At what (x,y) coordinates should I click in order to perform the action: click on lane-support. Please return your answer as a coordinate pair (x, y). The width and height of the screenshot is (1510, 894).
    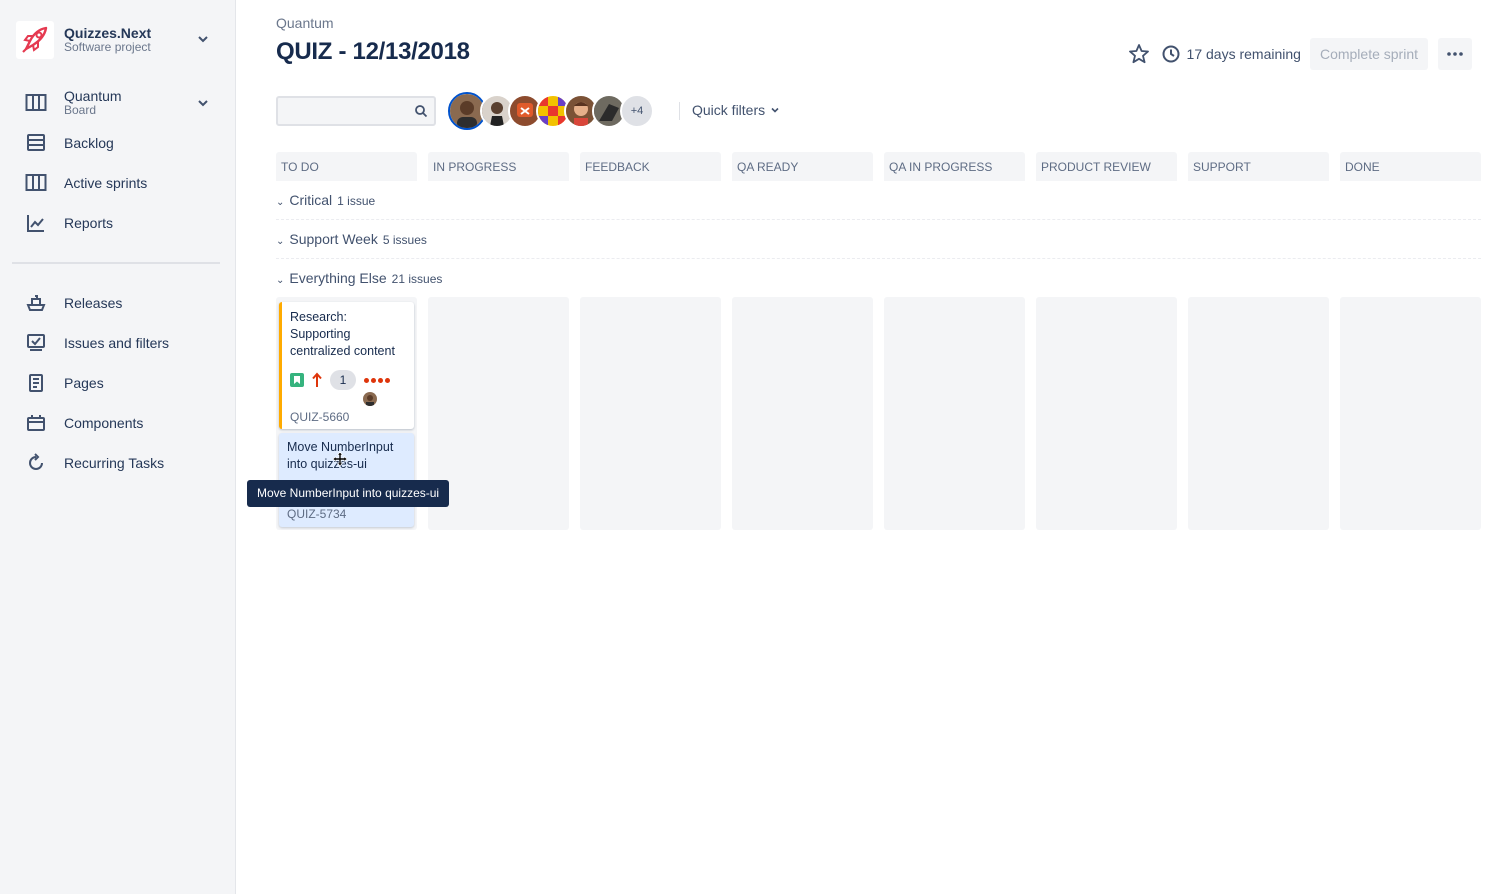
    Looking at the image, I should click on (1258, 413).